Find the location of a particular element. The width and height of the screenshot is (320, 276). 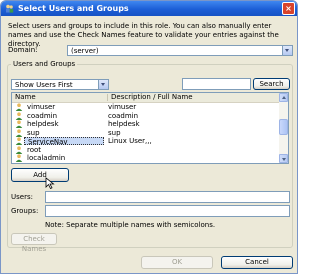

users-icon is located at coordinates (10, 8).